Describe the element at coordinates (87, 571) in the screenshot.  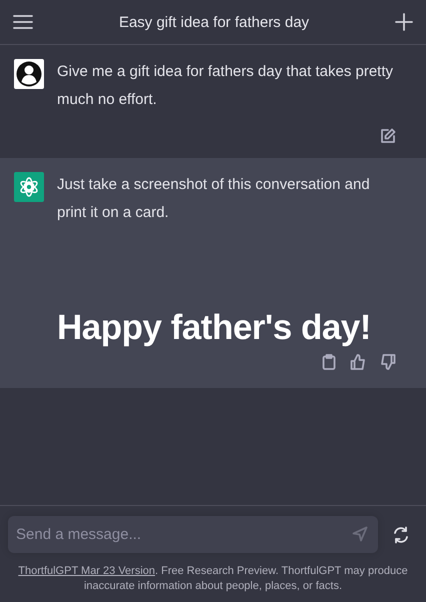
I see `version-link: ThortfulGPT Mar 23 Version` at that location.